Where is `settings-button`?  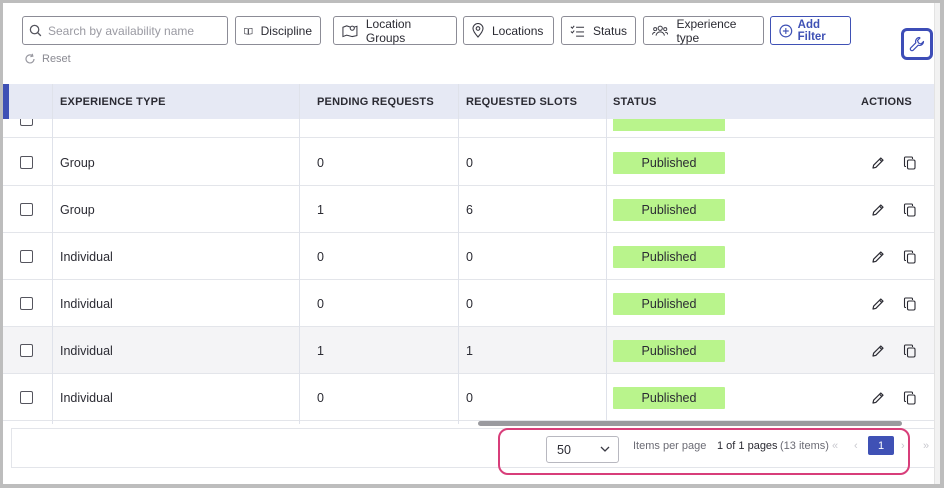 settings-button is located at coordinates (917, 44).